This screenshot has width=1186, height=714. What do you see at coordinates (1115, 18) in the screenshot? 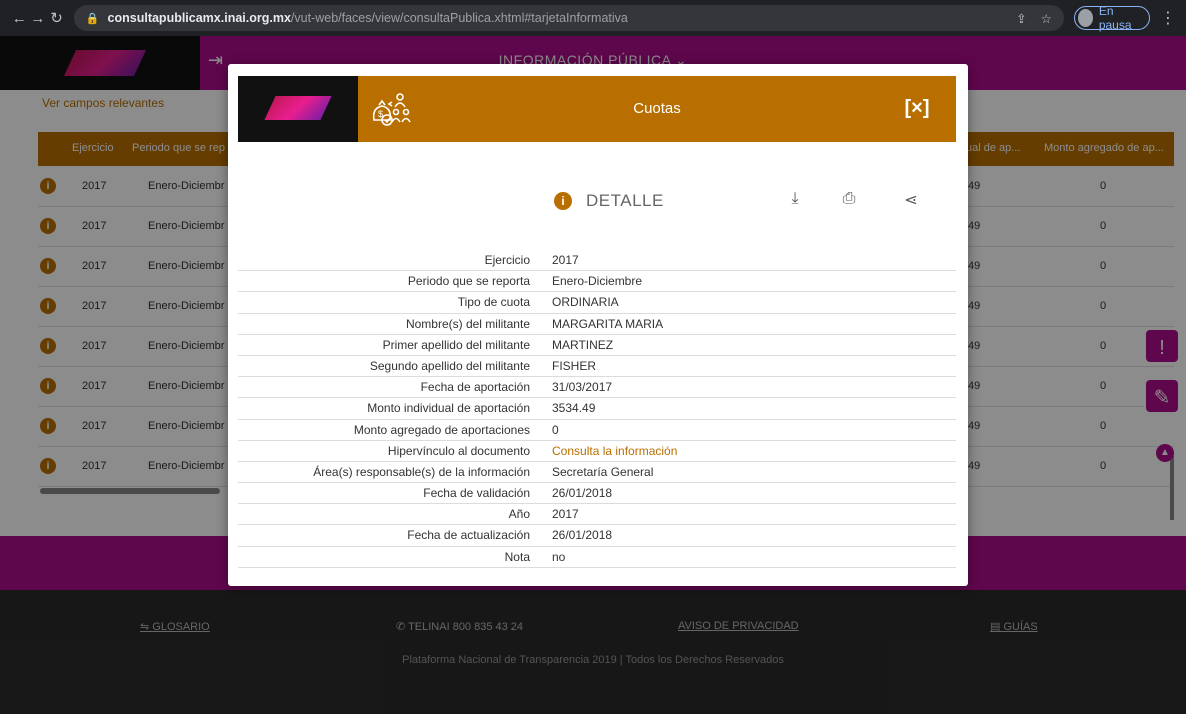
I see `profile-label: En pausa` at bounding box center [1115, 18].